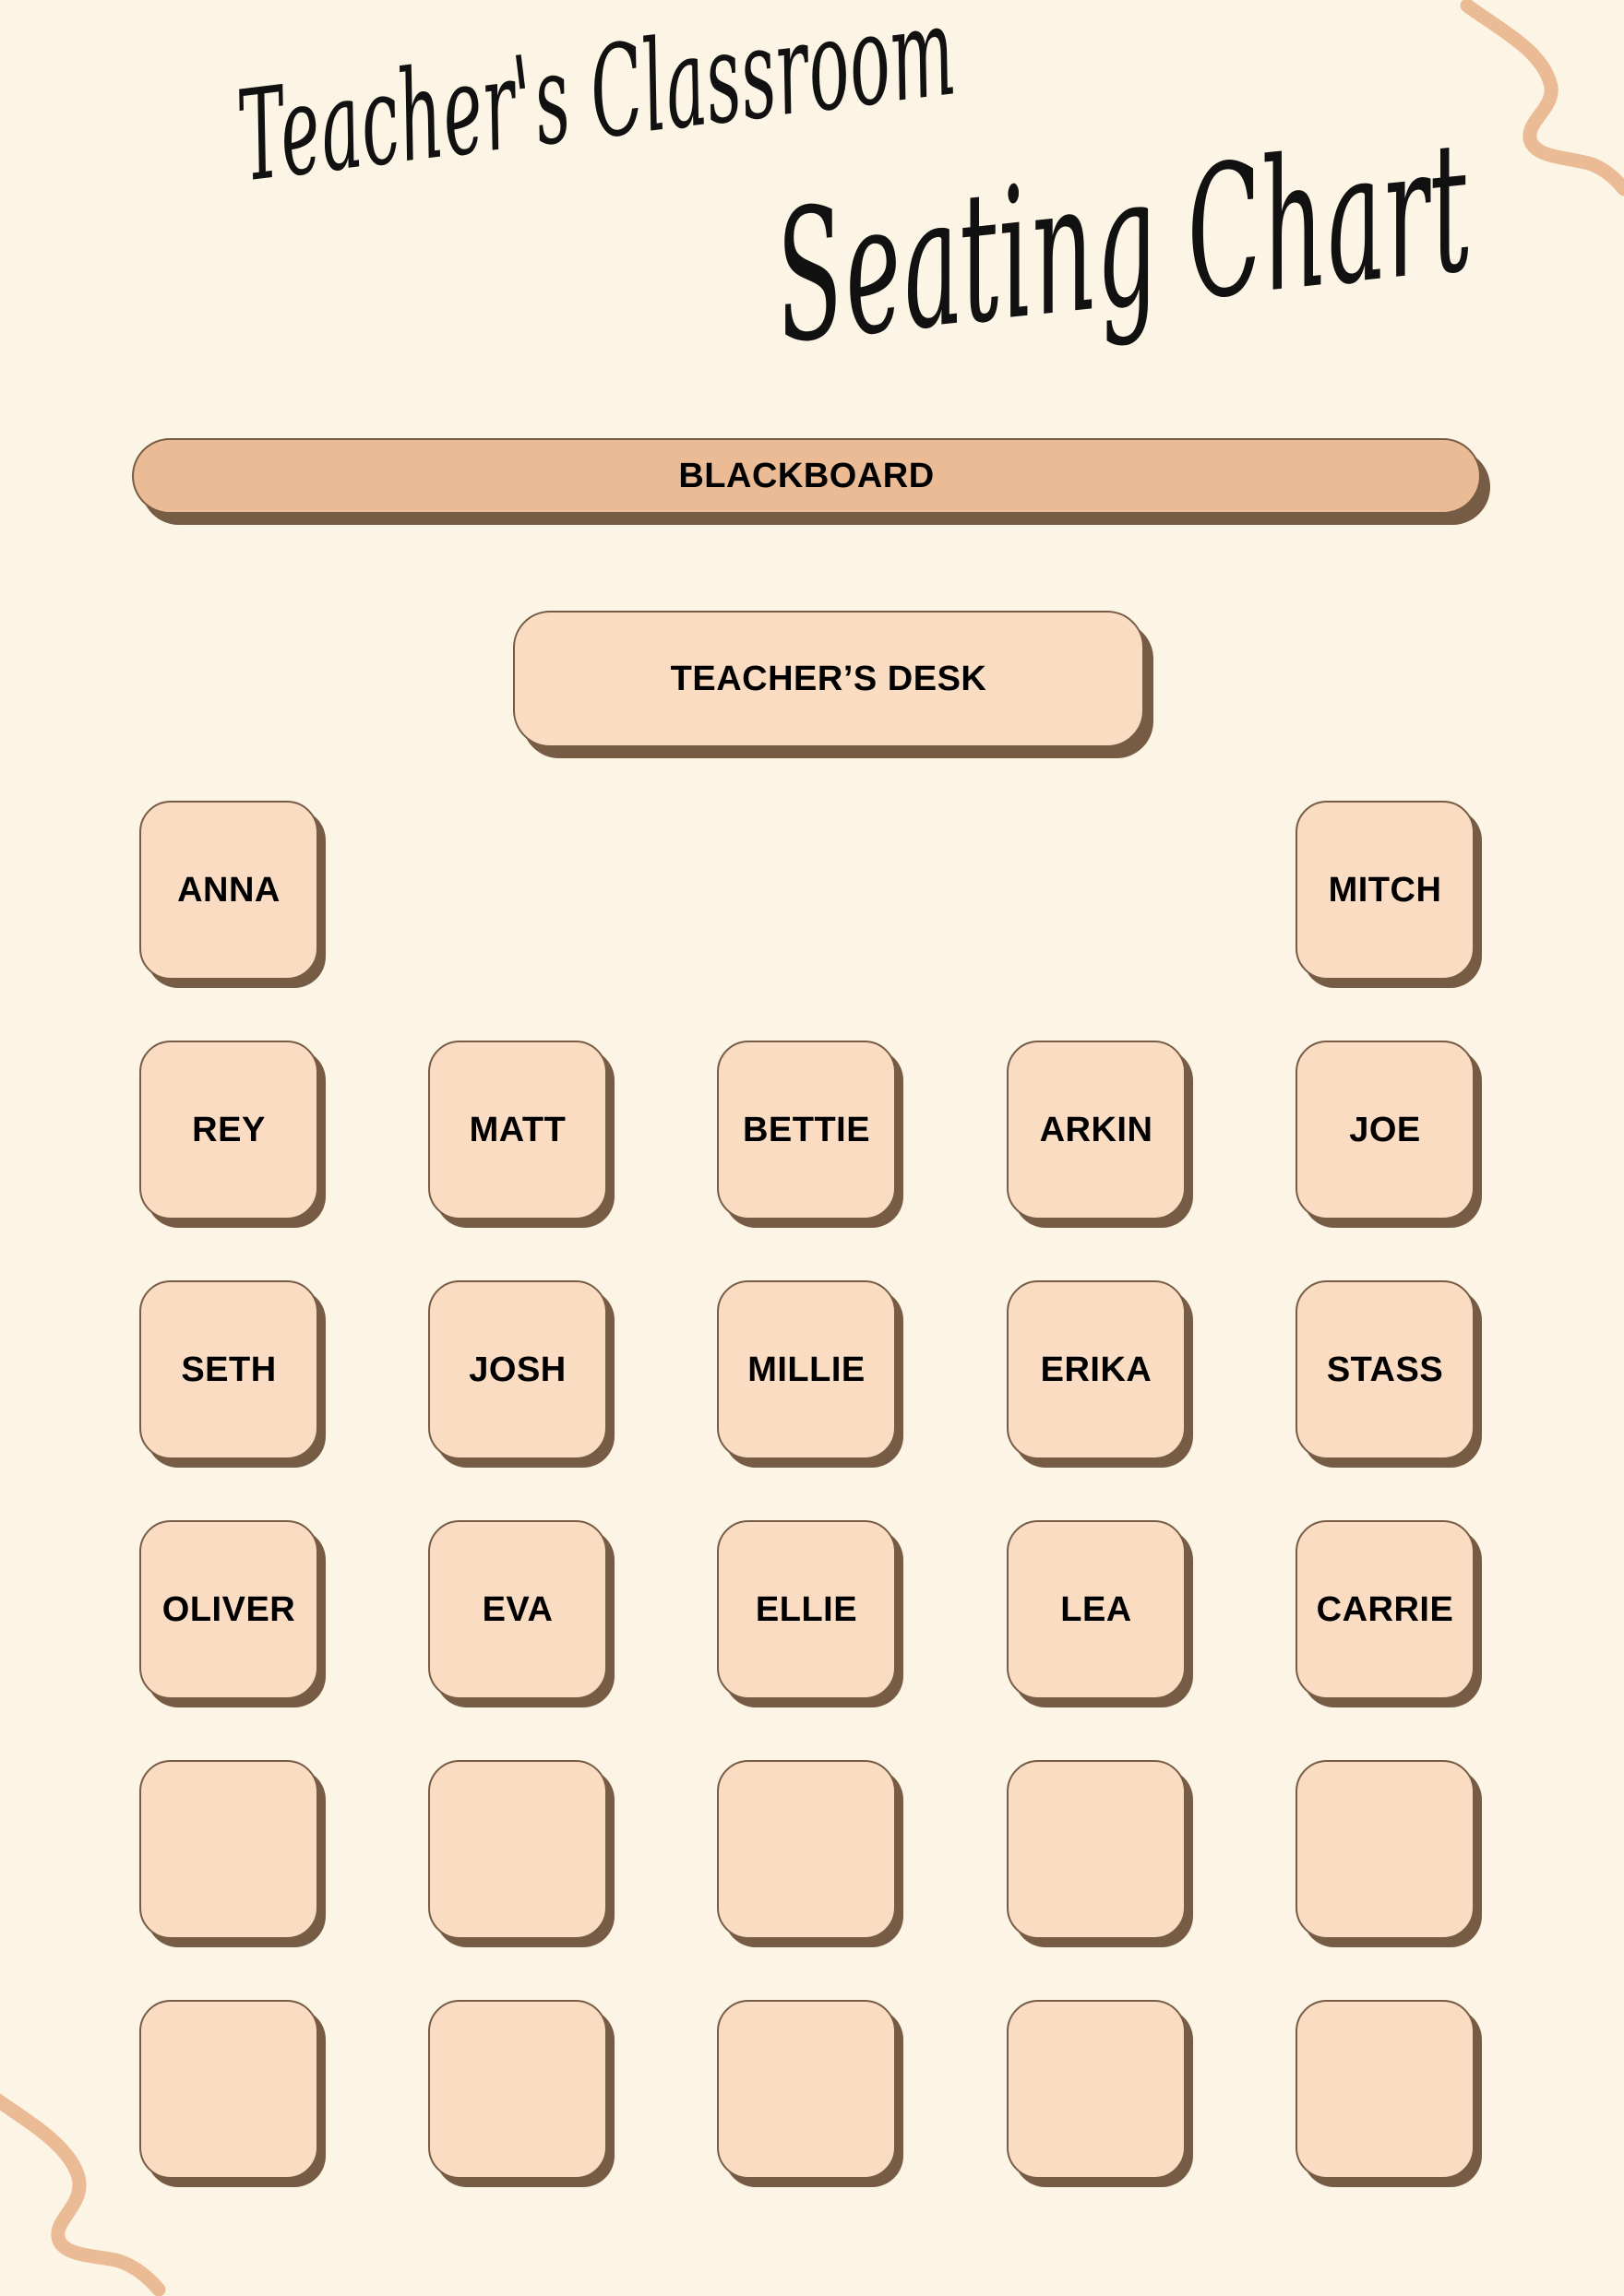  I want to click on seat-arkin: ARKIN, so click(1096, 1130).